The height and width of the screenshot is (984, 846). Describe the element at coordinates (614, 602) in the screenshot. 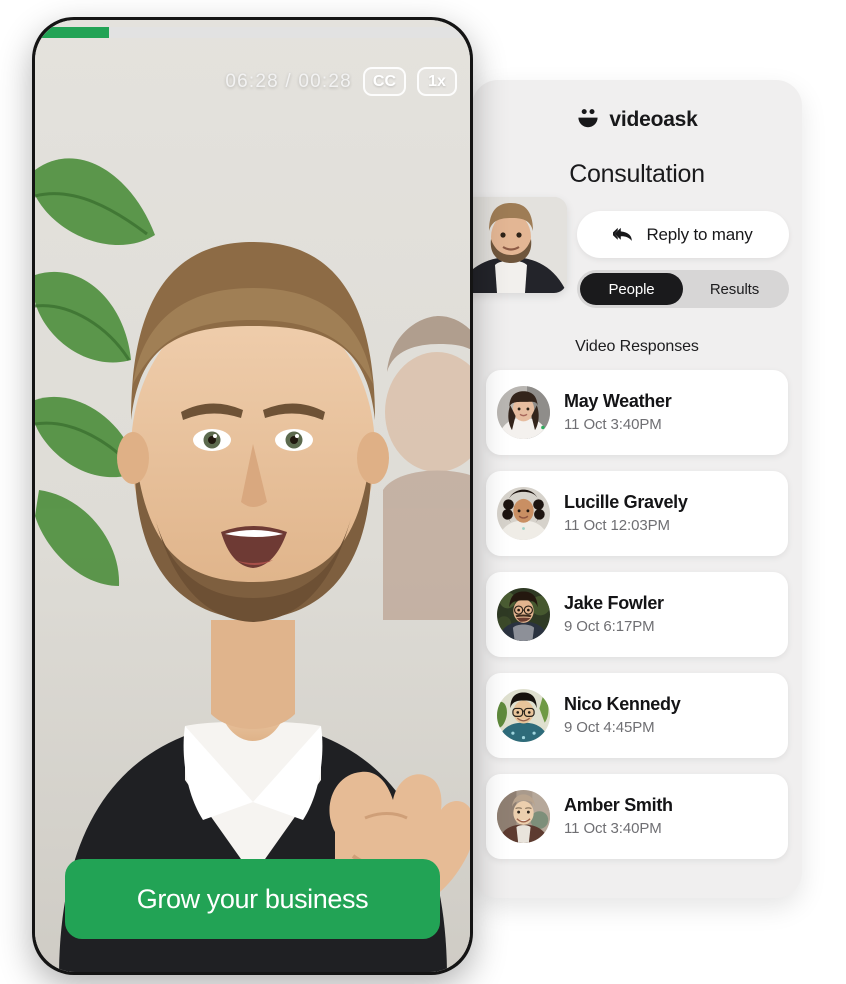

I see `respondent-name: Jake Fowler` at that location.